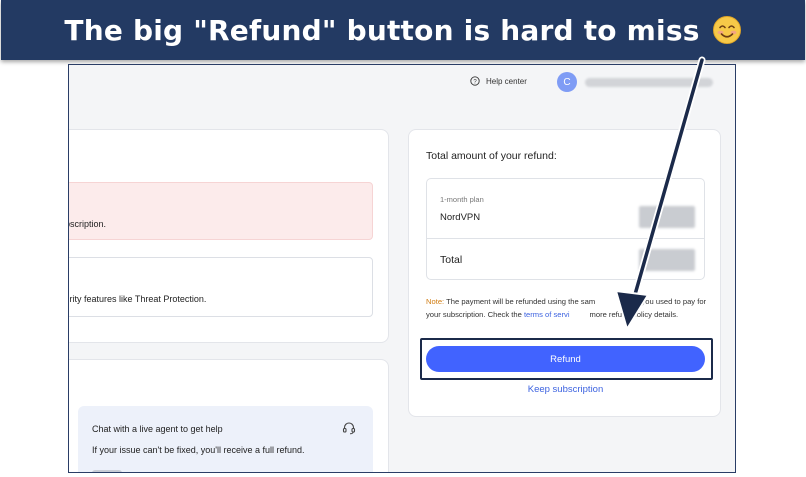  What do you see at coordinates (491, 156) in the screenshot?
I see `refund-heading: Total amount of your refund:` at bounding box center [491, 156].